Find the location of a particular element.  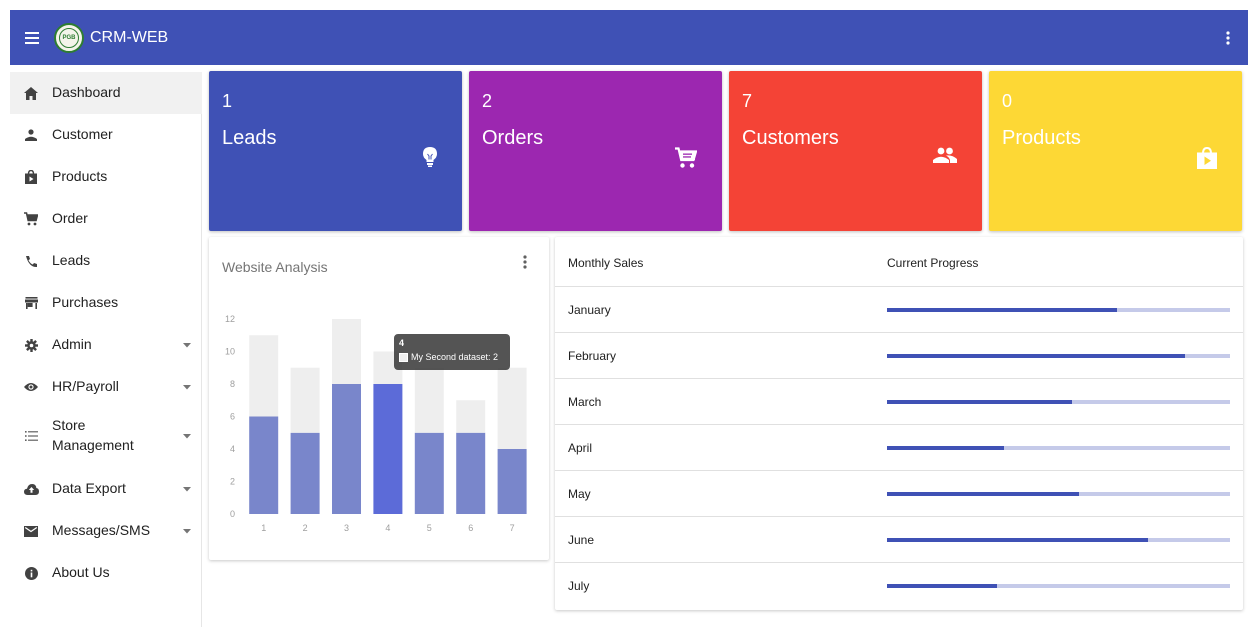

hamburger-icon is located at coordinates (32, 37).